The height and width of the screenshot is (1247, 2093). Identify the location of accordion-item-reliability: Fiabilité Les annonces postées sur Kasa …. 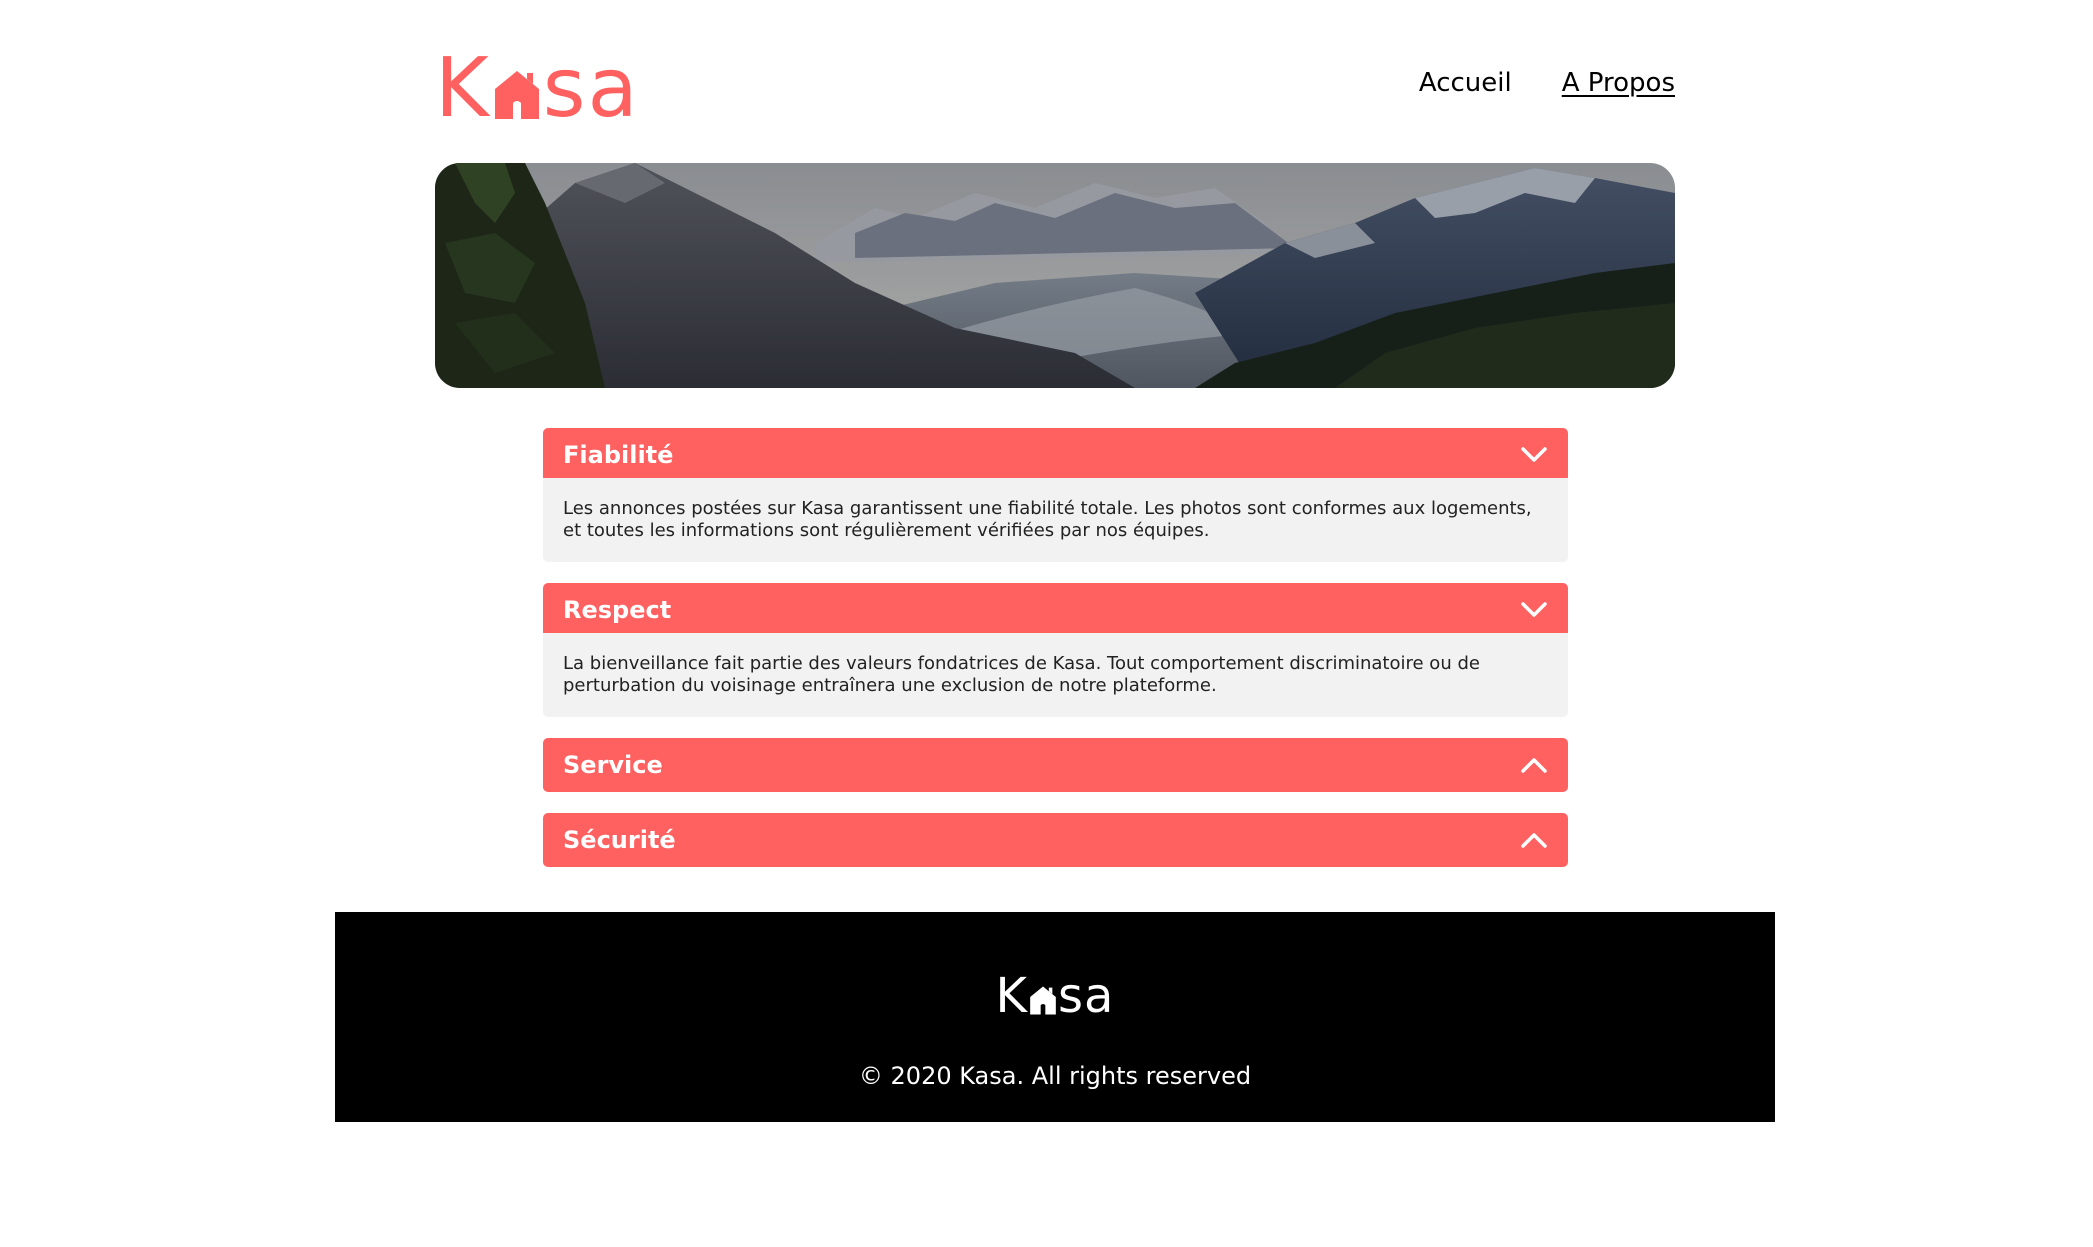
(1055, 495).